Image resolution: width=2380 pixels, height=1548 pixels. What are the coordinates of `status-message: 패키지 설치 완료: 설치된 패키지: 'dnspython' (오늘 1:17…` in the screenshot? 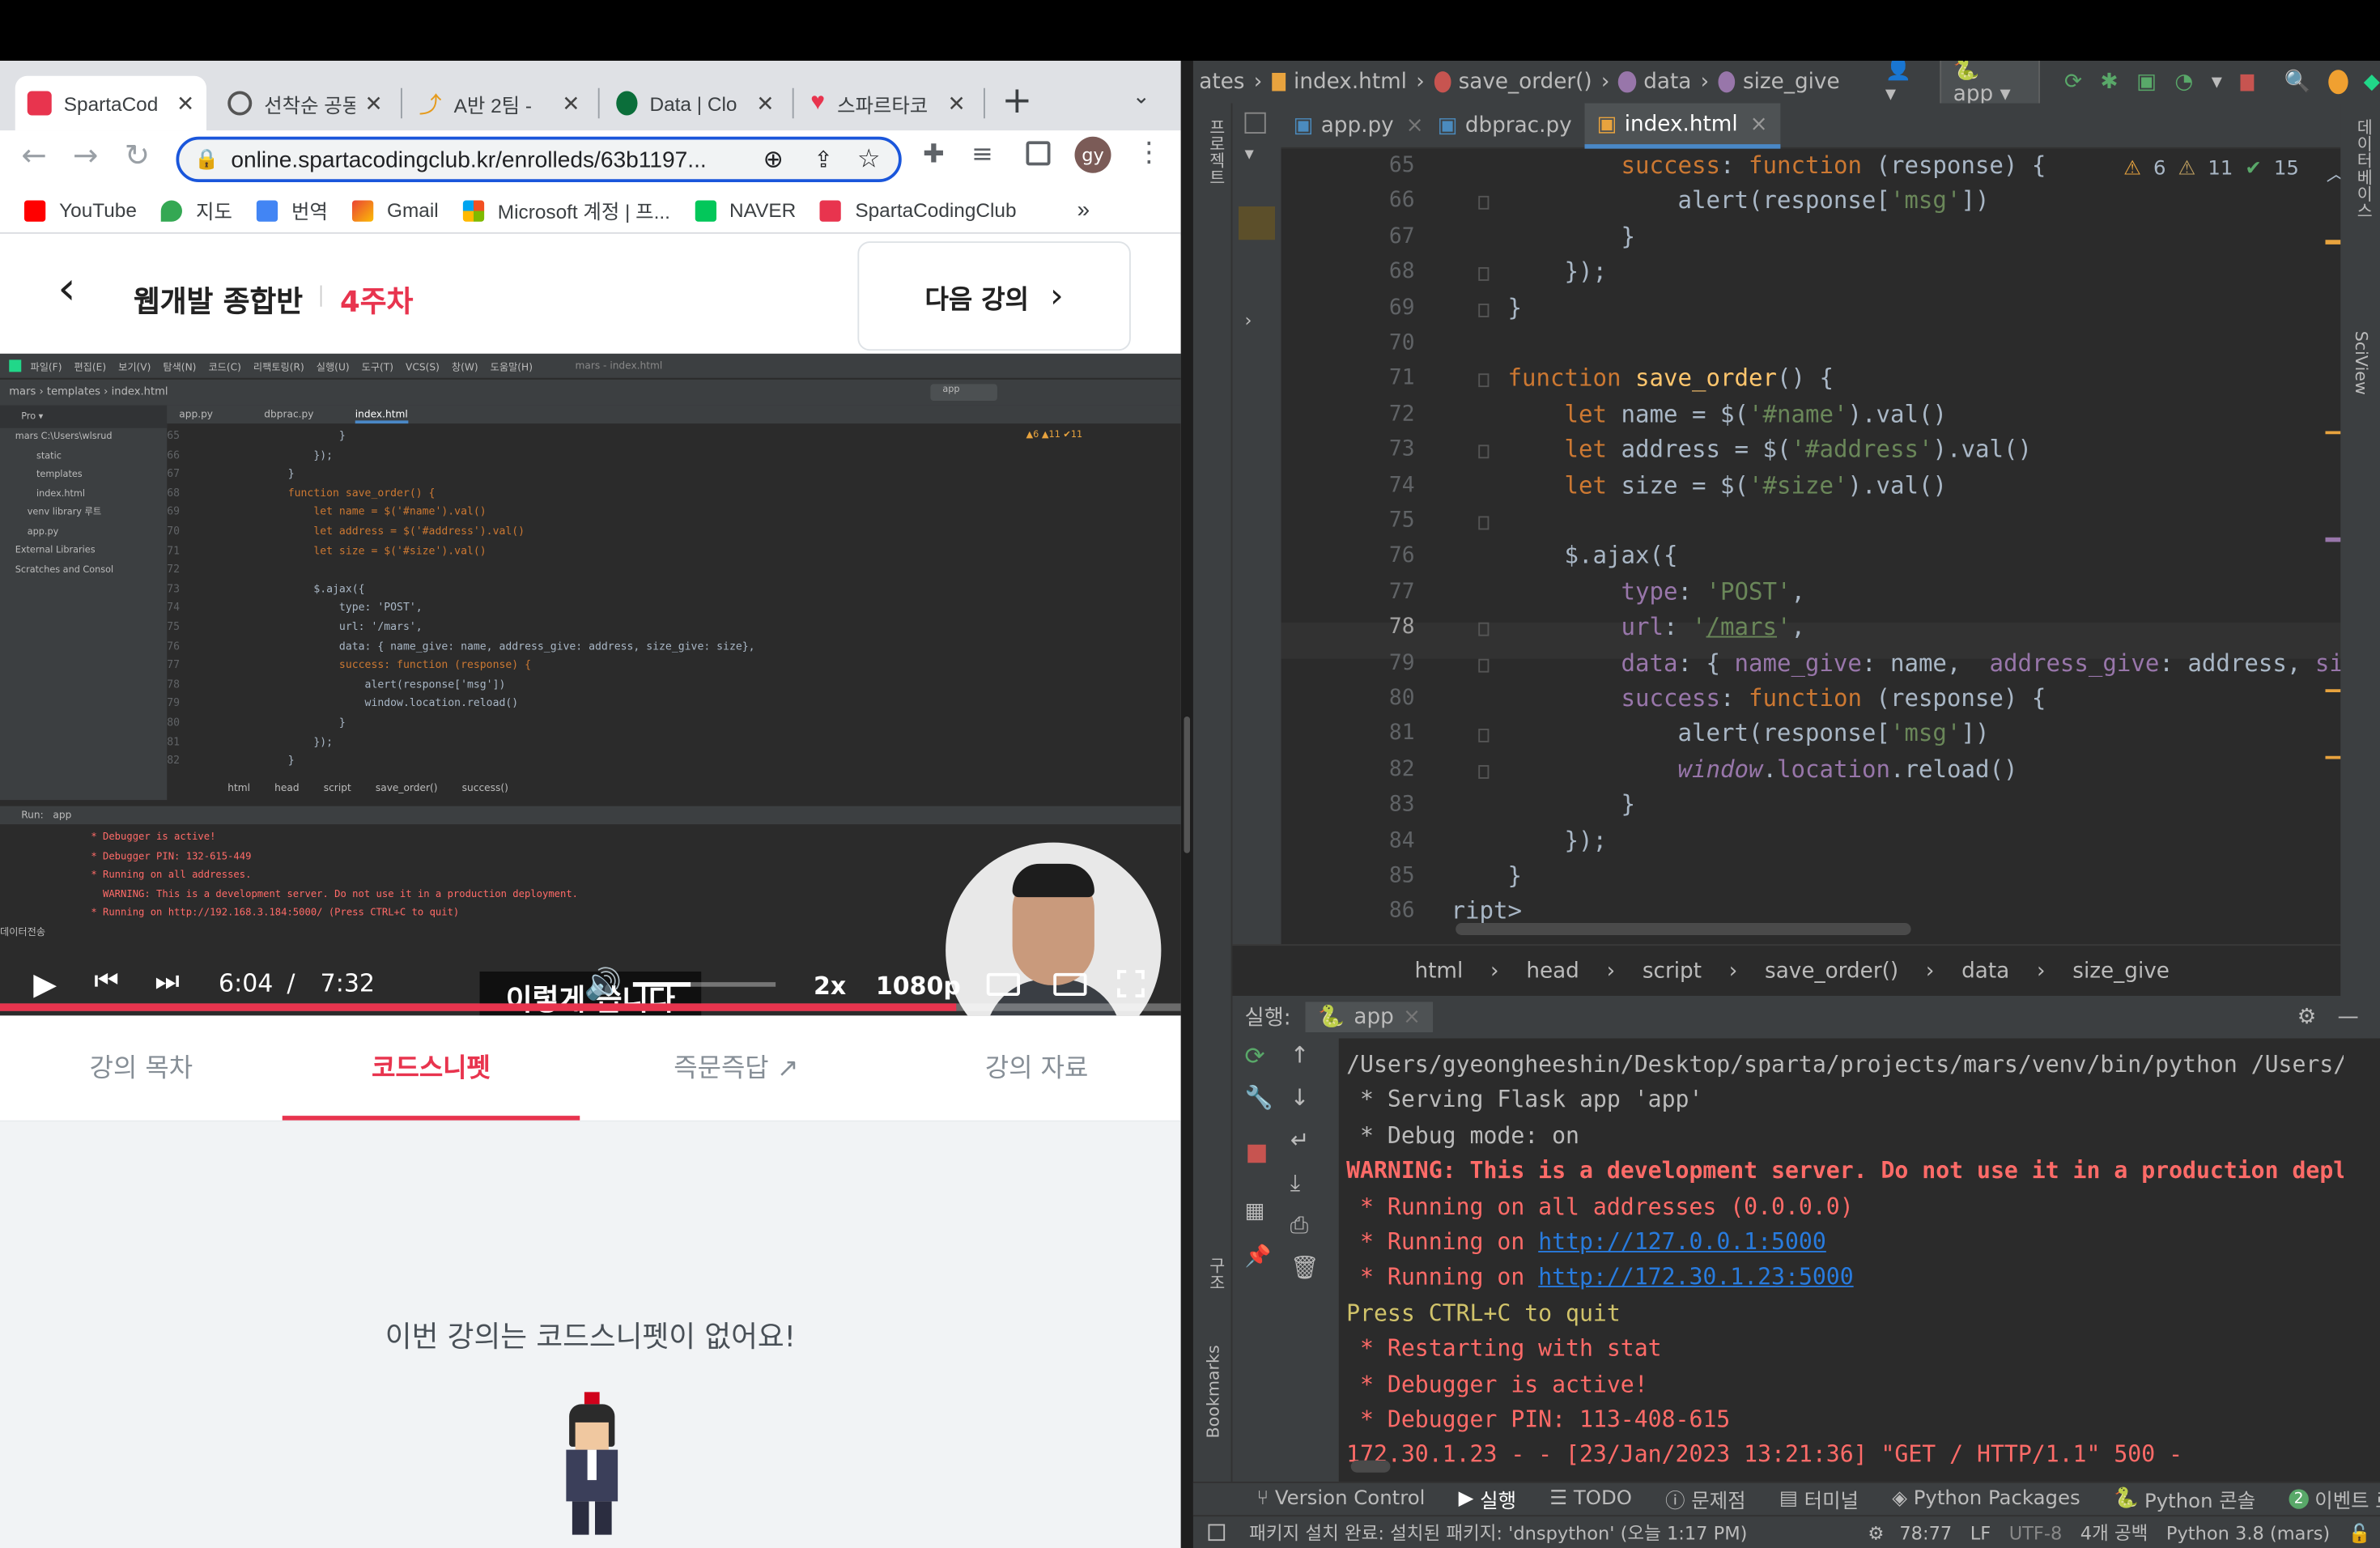 It's located at (1498, 1533).